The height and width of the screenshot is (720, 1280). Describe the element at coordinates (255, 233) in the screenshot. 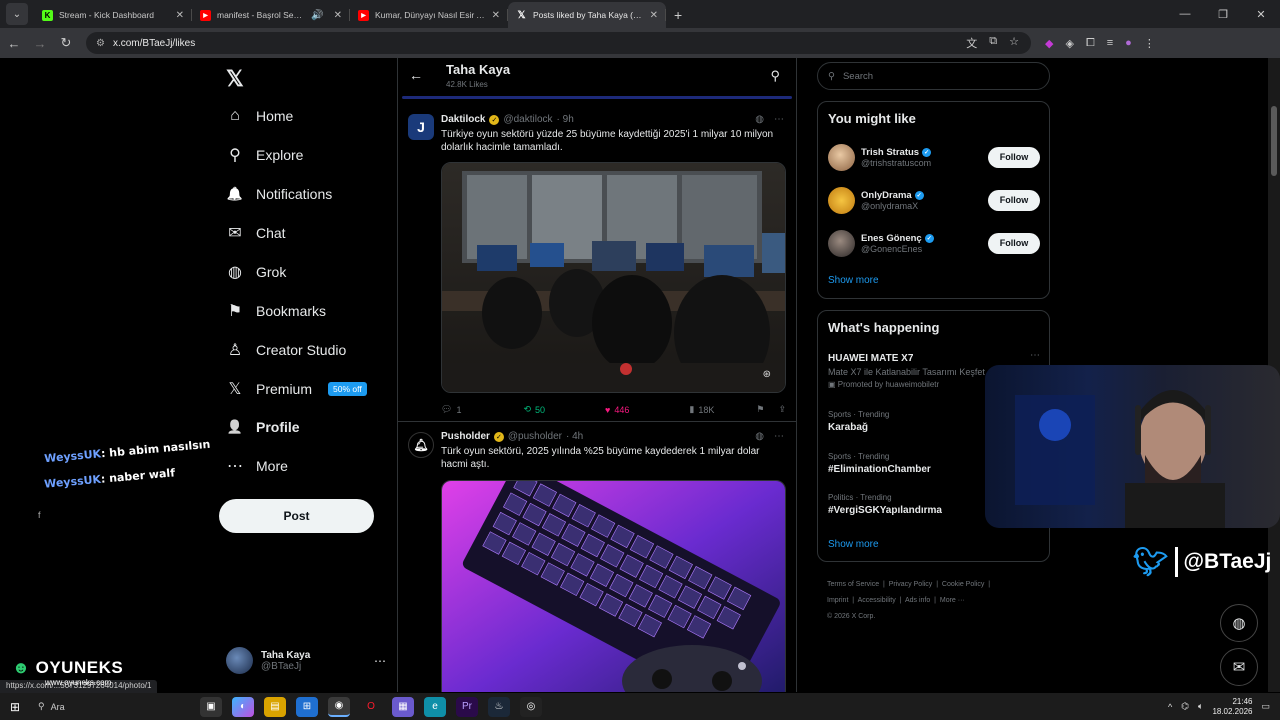

I see `nav-chat: ✉ Chat` at that location.